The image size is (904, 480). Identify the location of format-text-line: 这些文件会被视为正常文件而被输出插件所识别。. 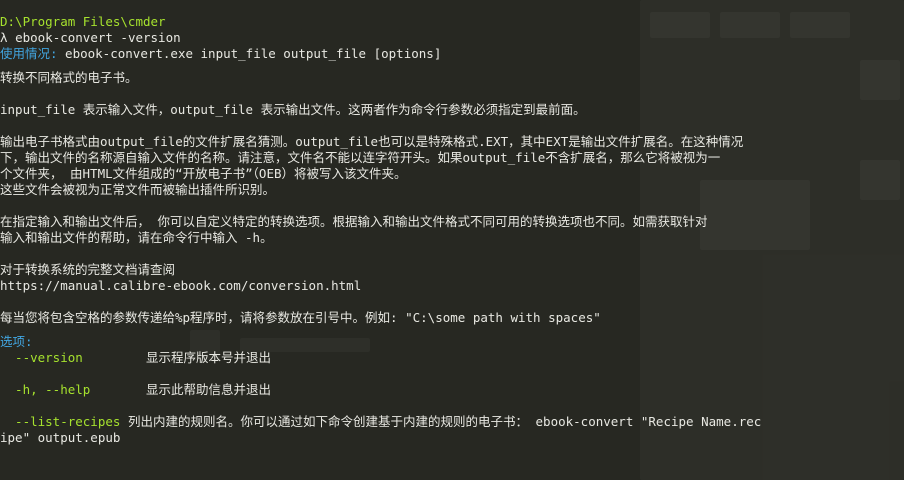
(138, 189).